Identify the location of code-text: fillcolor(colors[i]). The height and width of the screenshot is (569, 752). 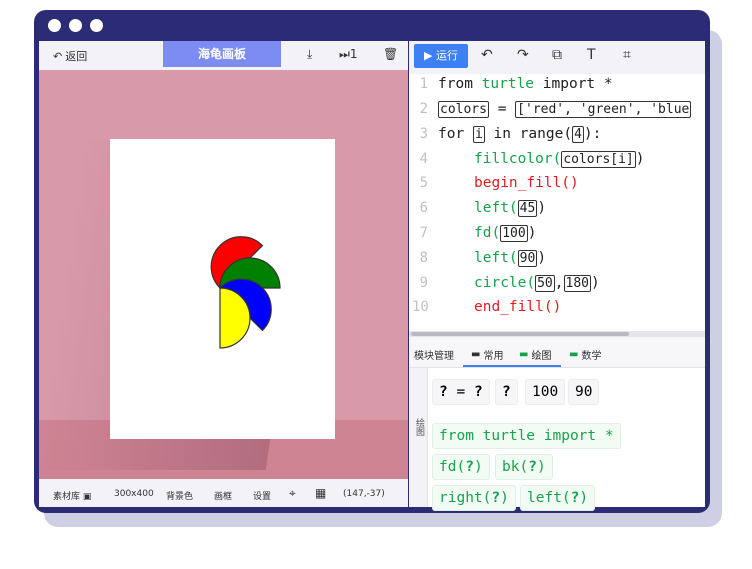
(559, 159).